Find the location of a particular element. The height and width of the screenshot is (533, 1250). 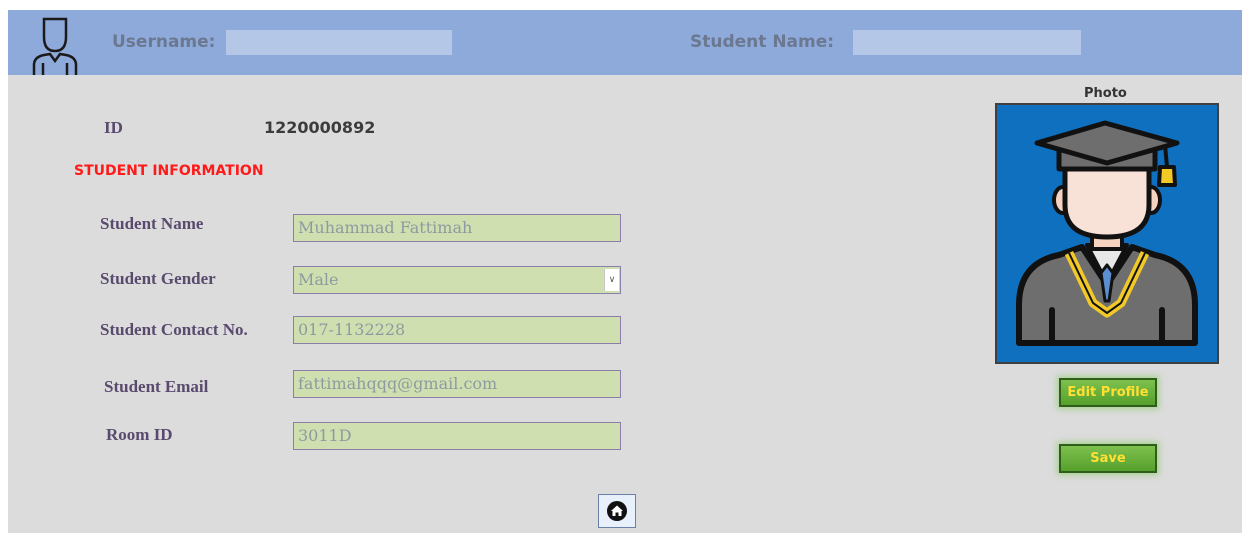

username-label: Username: is located at coordinates (164, 42).